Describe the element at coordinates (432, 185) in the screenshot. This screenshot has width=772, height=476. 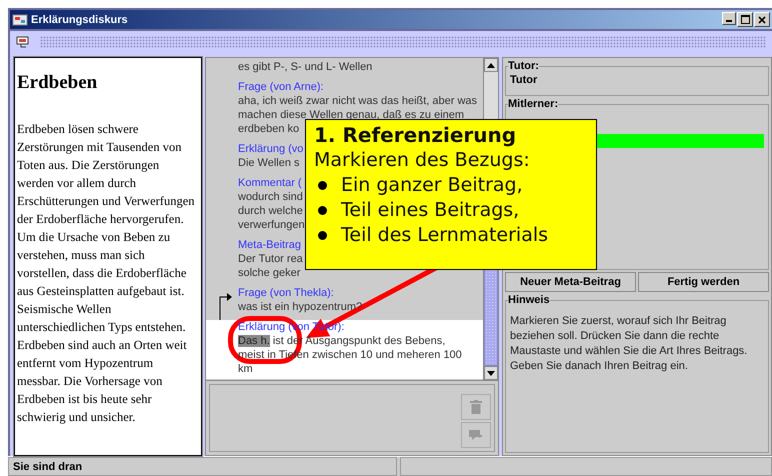
I see `callout-bullet-text: Ein ganzer Beitrag,` at that location.